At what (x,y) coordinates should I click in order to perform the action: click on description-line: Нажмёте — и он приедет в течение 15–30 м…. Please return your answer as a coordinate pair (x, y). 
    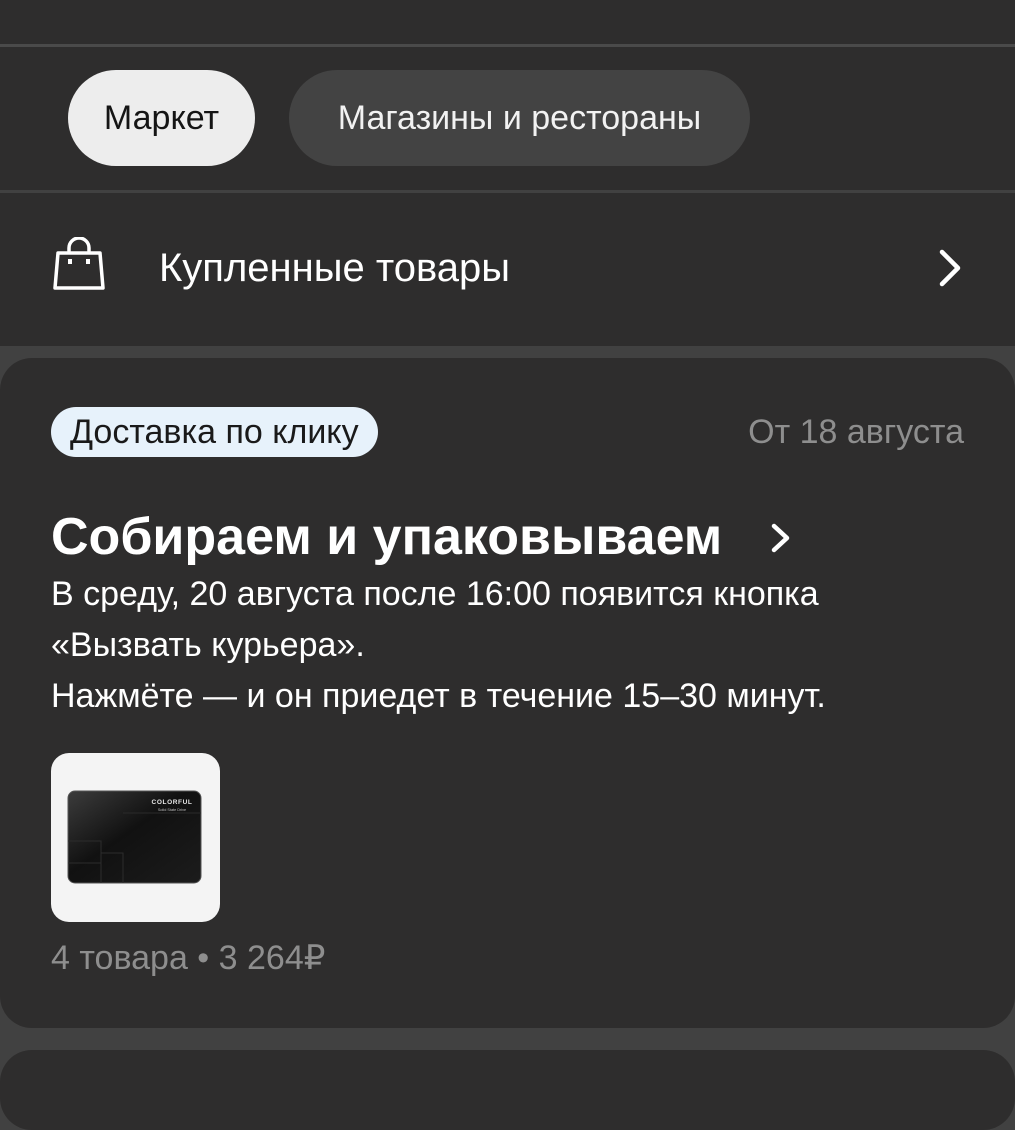
    Looking at the image, I should click on (438, 696).